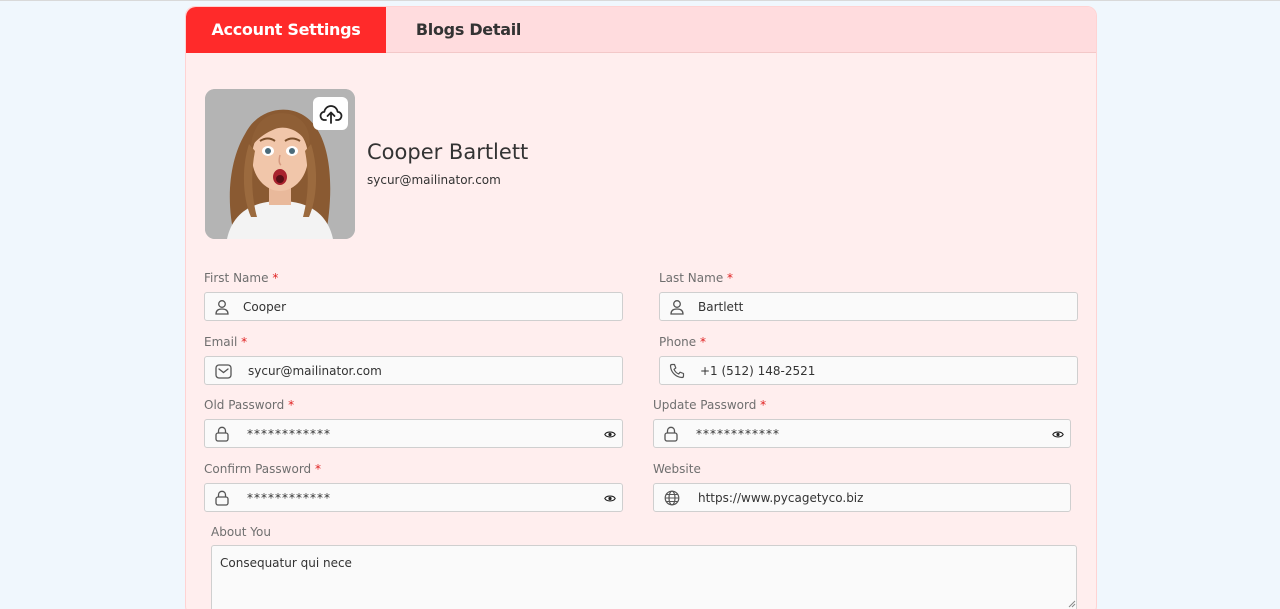 The image size is (1280, 609). I want to click on phone-label: Phone *, so click(682, 342).